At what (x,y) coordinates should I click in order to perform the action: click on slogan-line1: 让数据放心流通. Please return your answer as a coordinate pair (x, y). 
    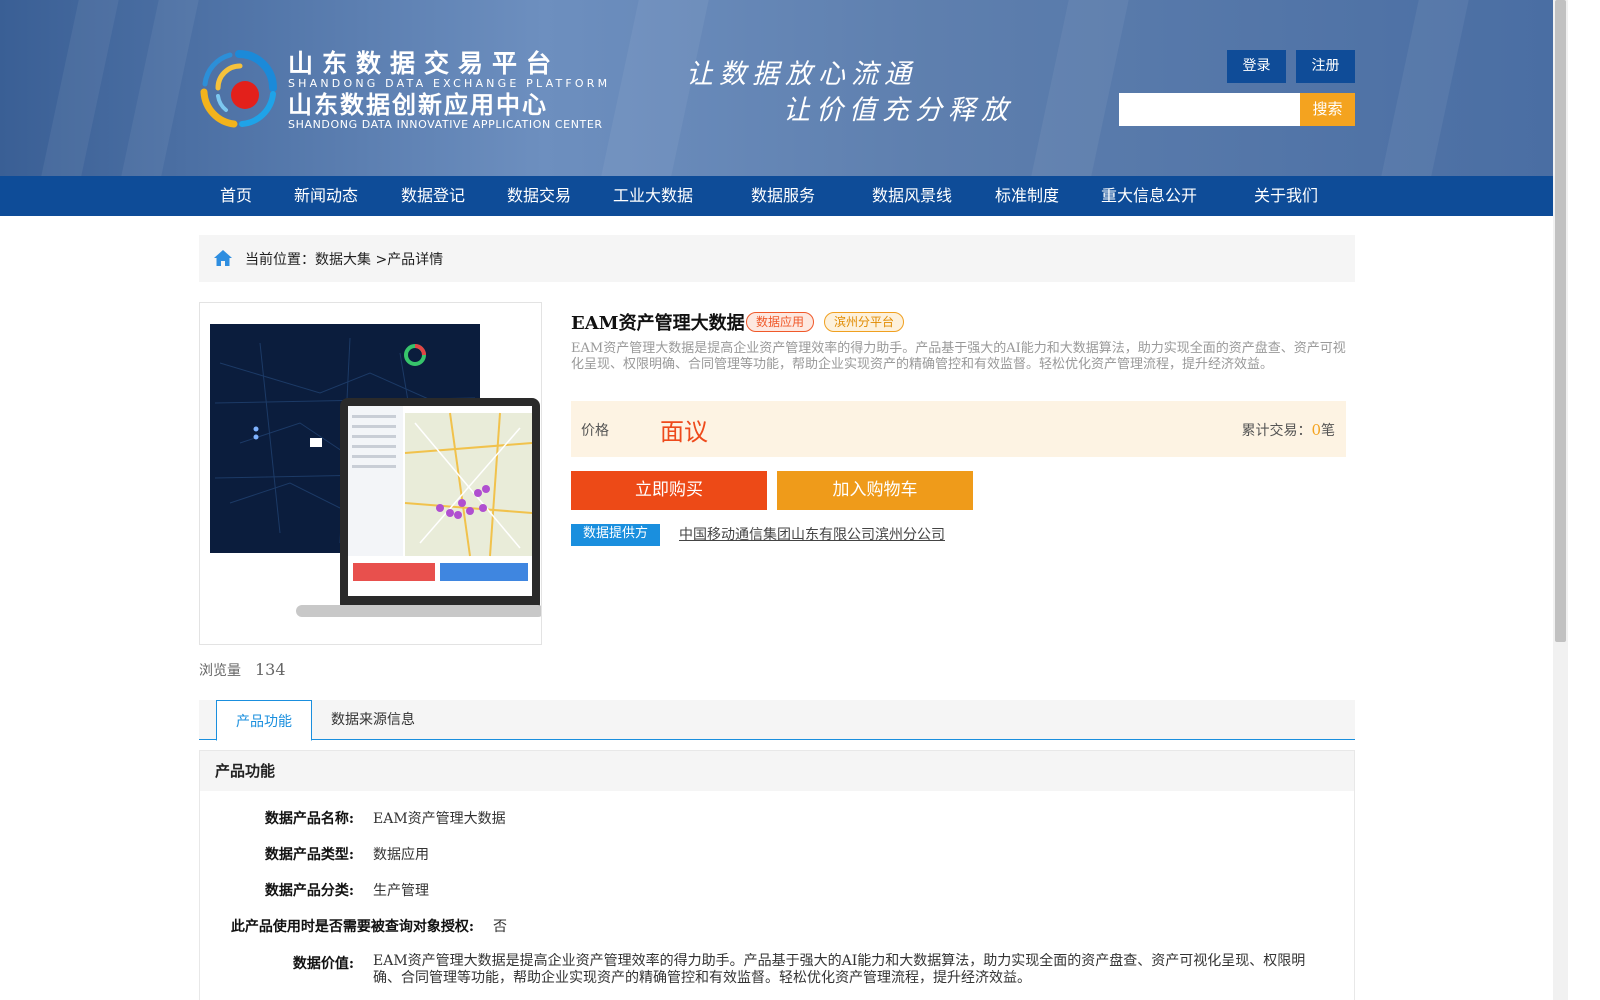
    Looking at the image, I should click on (801, 74).